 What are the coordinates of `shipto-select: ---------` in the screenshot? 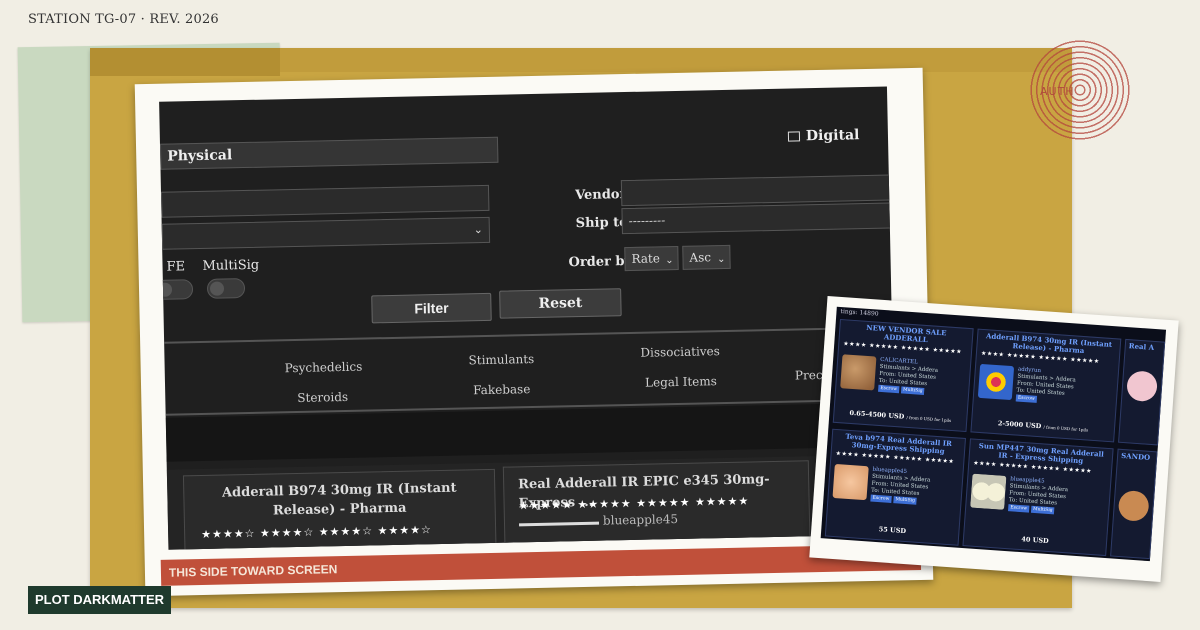 It's located at (757, 218).